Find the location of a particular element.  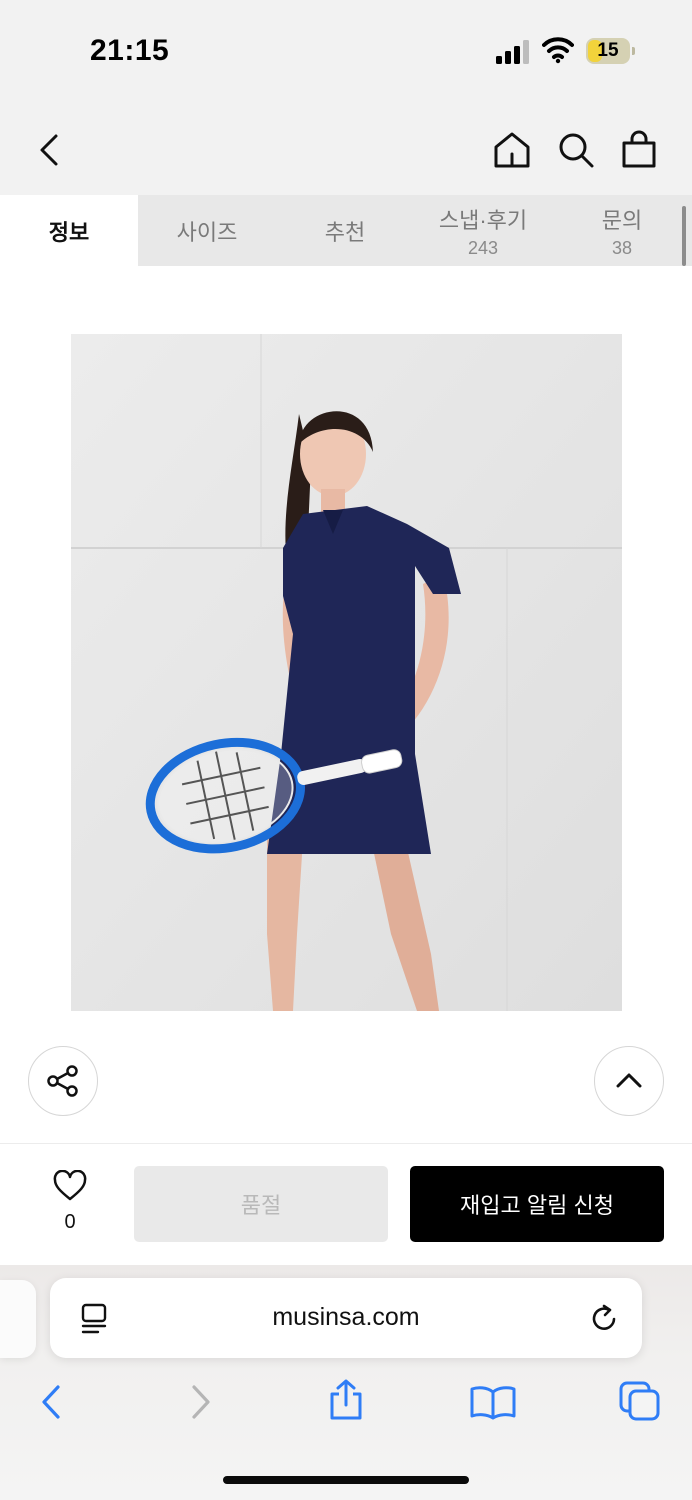

product-tabs: 정보 사이즈 추천 스냅·후기 243 문의 38 is located at coordinates (346, 230).